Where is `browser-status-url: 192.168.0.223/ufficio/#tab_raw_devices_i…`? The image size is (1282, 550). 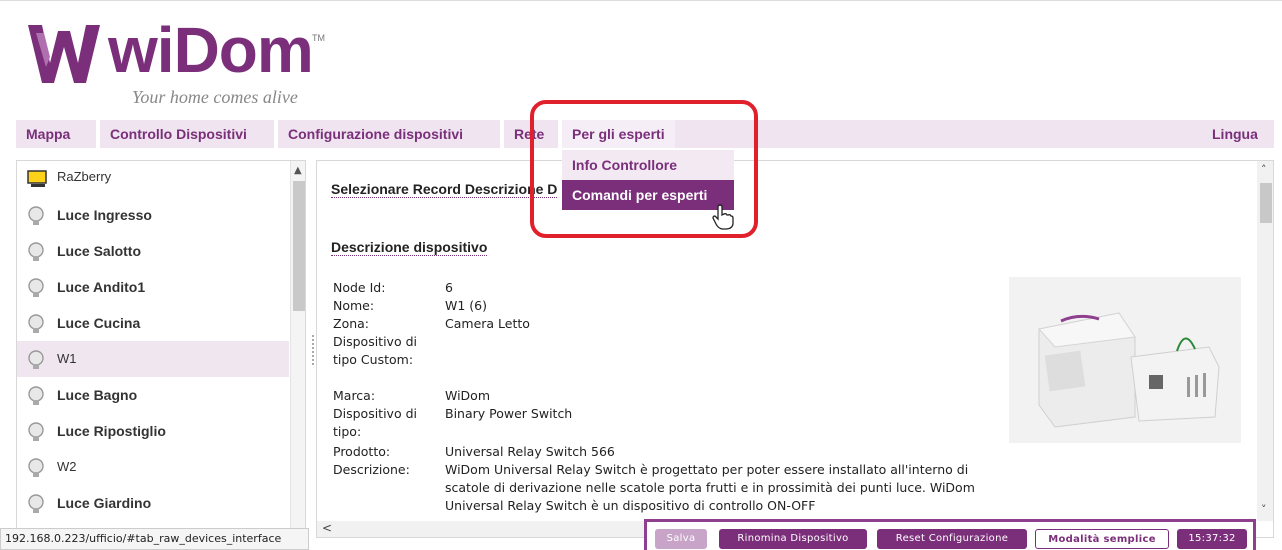
browser-status-url: 192.168.0.223/ufficio/#tab_raw_devices_i… is located at coordinates (154, 539).